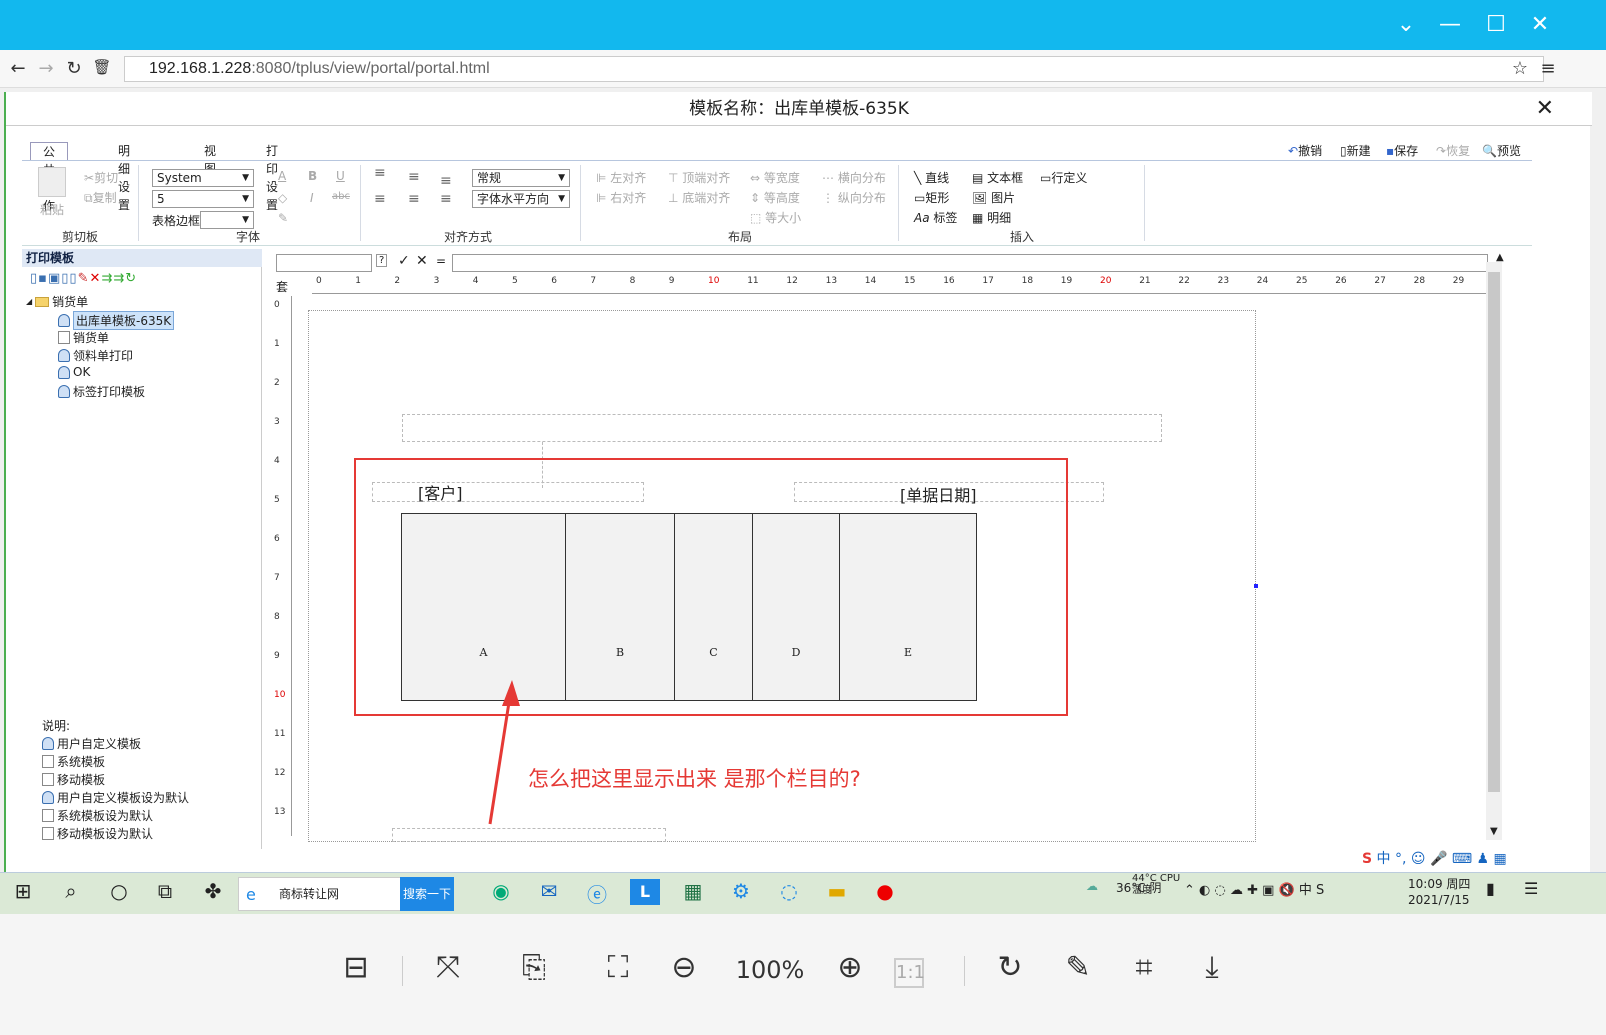 This screenshot has width=1606, height=1035. Describe the element at coordinates (534, 967) in the screenshot. I see `ocr-icon: ⎘` at that location.